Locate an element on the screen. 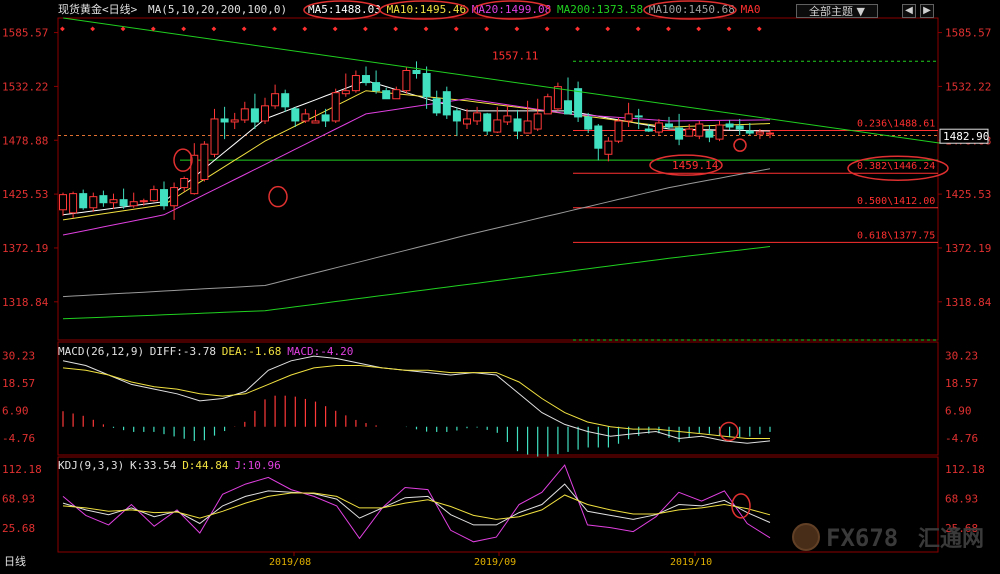  ma-value-label: MA10:1495.46 is located at coordinates (426, 9).